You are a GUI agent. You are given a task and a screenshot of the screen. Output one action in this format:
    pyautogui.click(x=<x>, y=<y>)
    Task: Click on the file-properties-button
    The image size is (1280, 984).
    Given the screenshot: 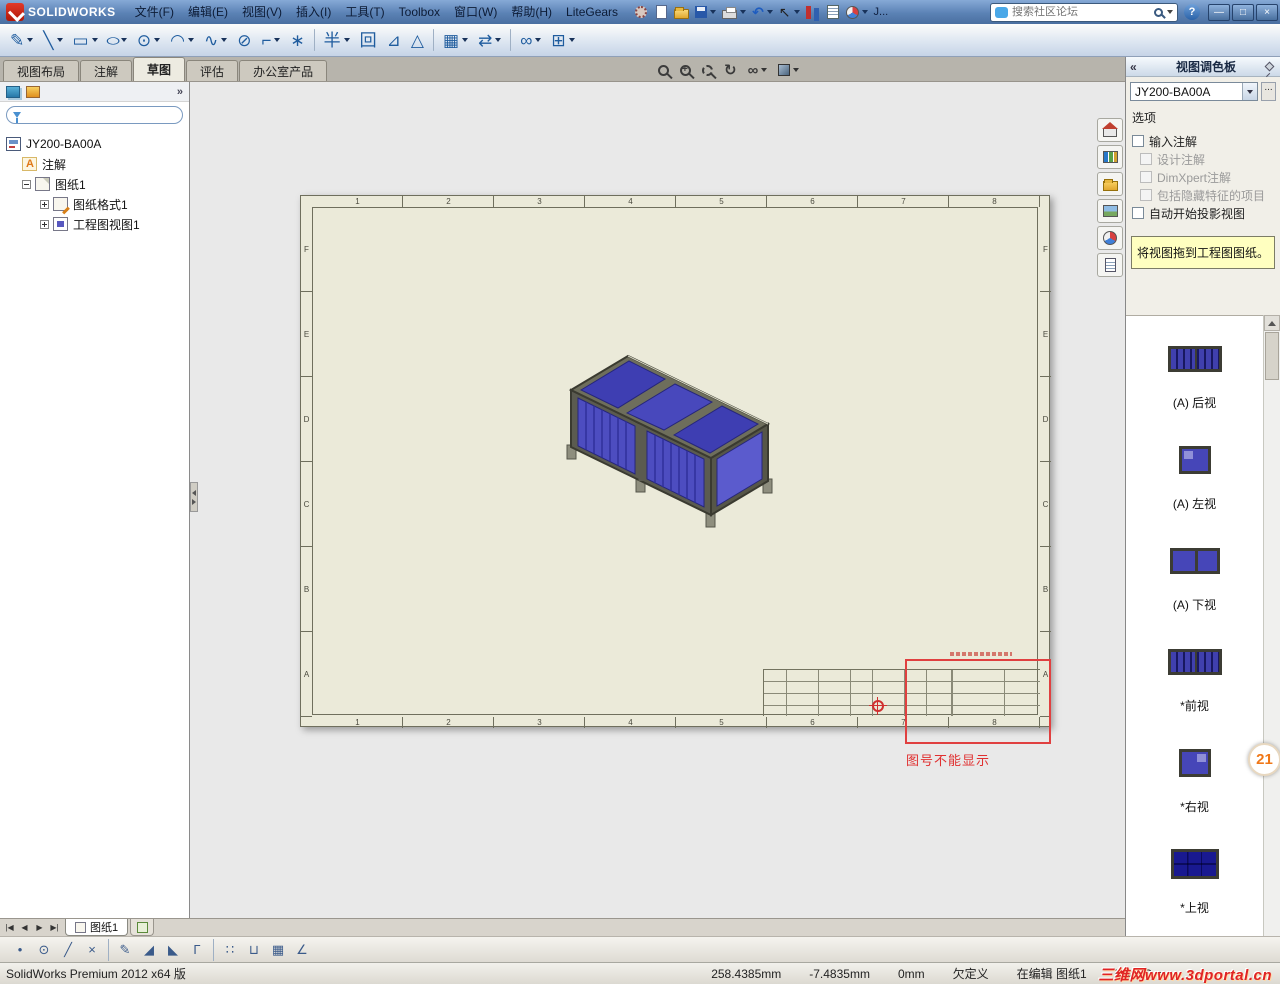 What is the action you would take?
    pyautogui.click(x=833, y=12)
    